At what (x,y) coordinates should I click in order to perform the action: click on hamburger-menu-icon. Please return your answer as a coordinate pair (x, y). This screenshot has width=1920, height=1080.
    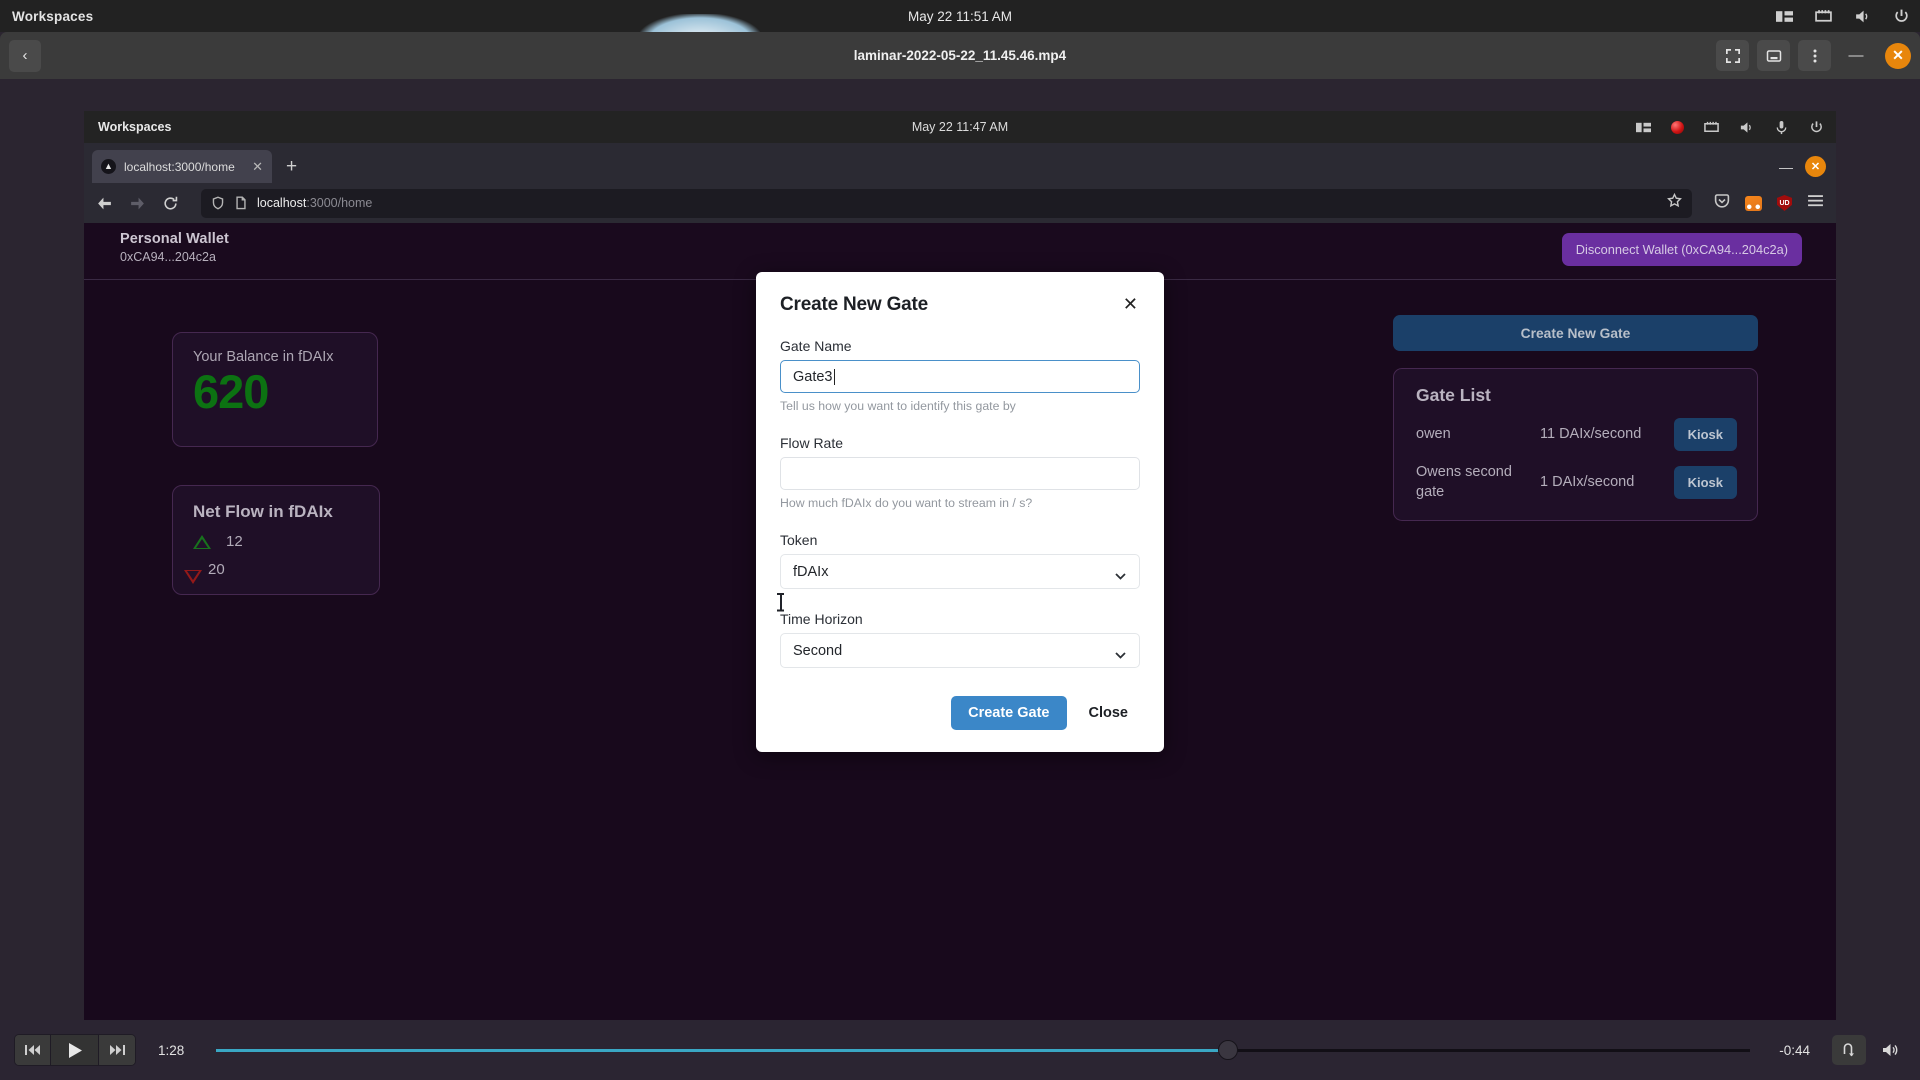
    Looking at the image, I should click on (1815, 201).